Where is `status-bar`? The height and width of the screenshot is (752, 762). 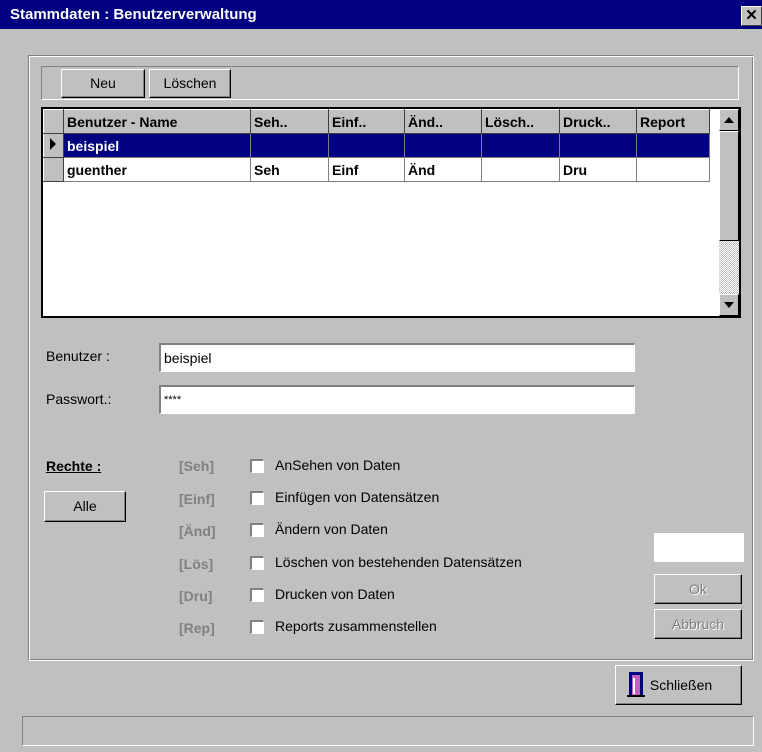 status-bar is located at coordinates (388, 731).